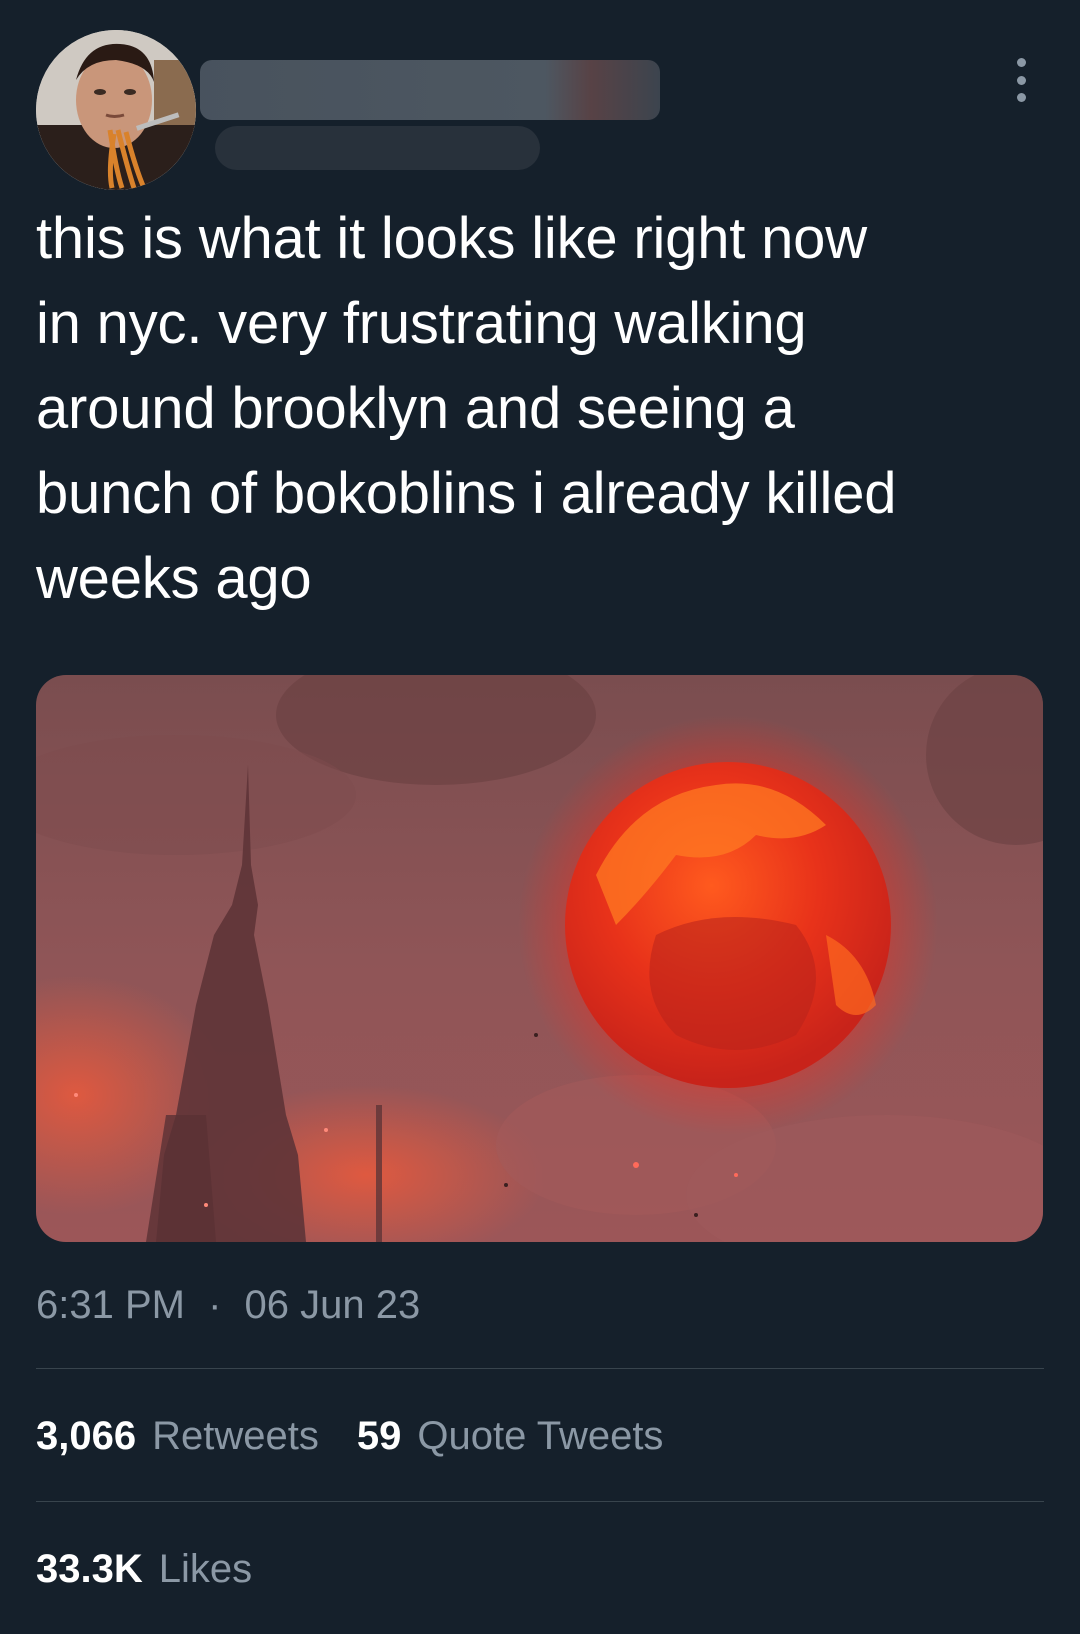  Describe the element at coordinates (377, 148) in the screenshot. I see `username-redacted` at that location.